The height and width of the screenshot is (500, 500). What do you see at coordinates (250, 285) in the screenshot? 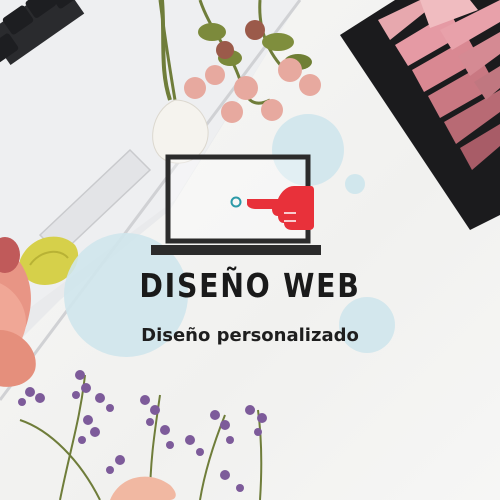
I see `logo-title: DISEÑO WEB` at bounding box center [250, 285].